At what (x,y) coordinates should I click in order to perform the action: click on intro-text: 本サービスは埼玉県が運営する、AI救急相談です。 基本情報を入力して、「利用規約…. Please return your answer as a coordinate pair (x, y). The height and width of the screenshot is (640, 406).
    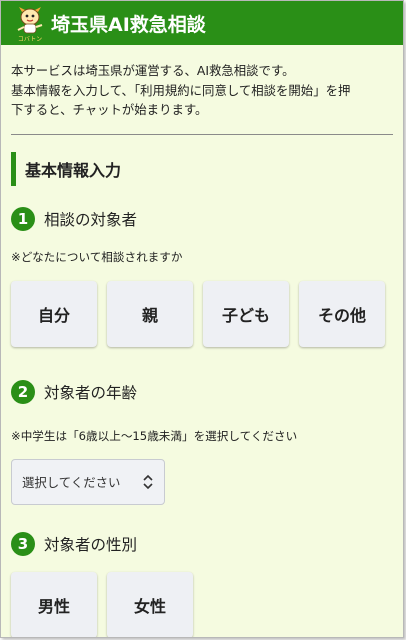
    Looking at the image, I should click on (204, 90).